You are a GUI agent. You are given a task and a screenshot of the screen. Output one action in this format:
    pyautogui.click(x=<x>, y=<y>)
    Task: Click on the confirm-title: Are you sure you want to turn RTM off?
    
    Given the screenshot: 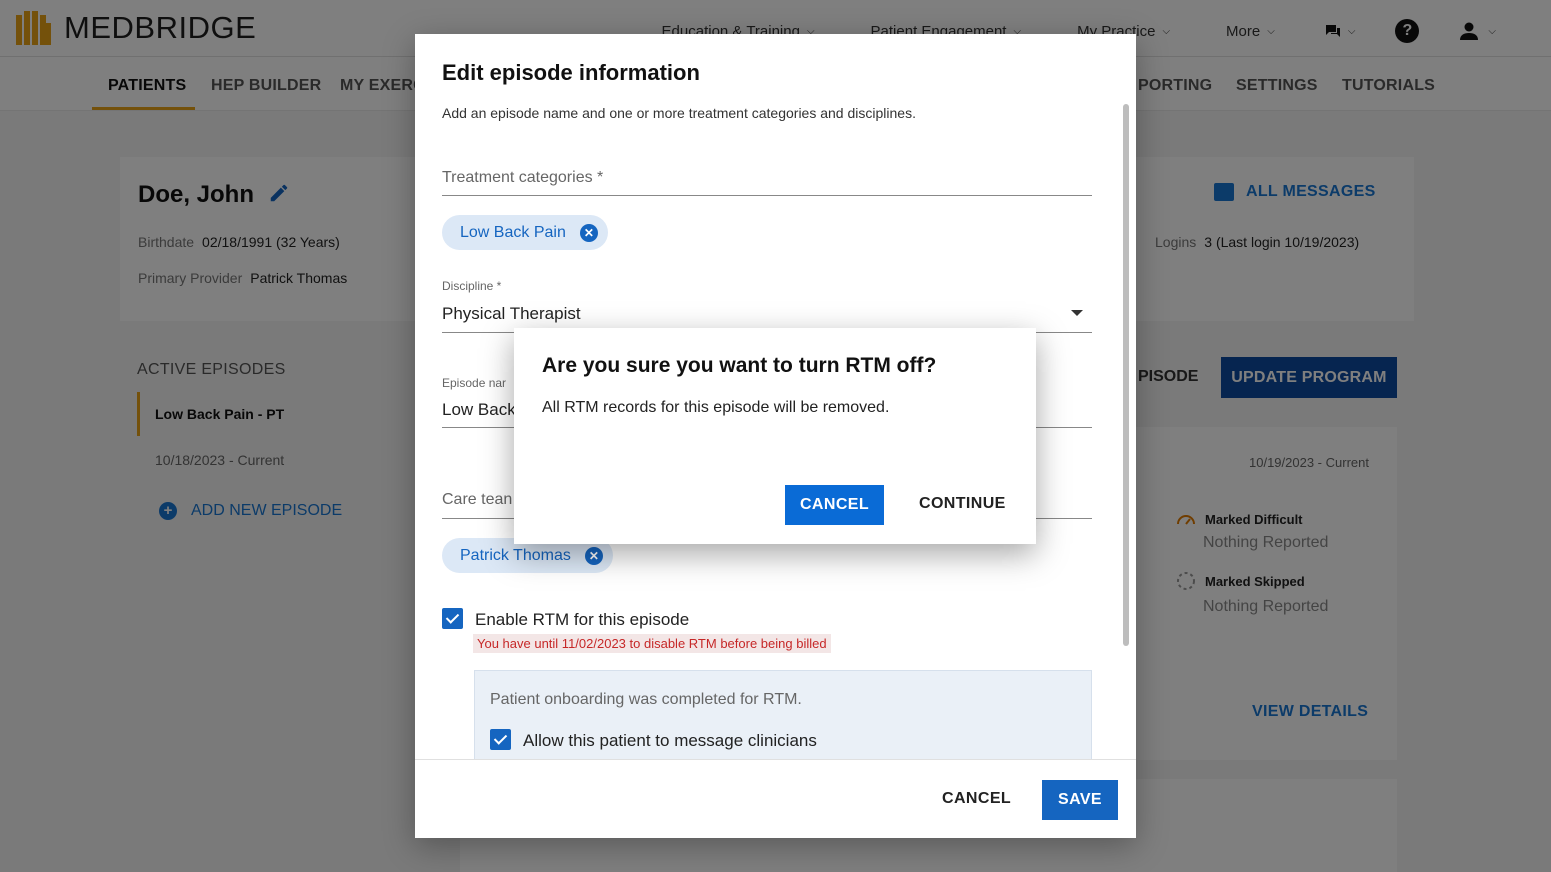 What is the action you would take?
    pyautogui.click(x=739, y=365)
    